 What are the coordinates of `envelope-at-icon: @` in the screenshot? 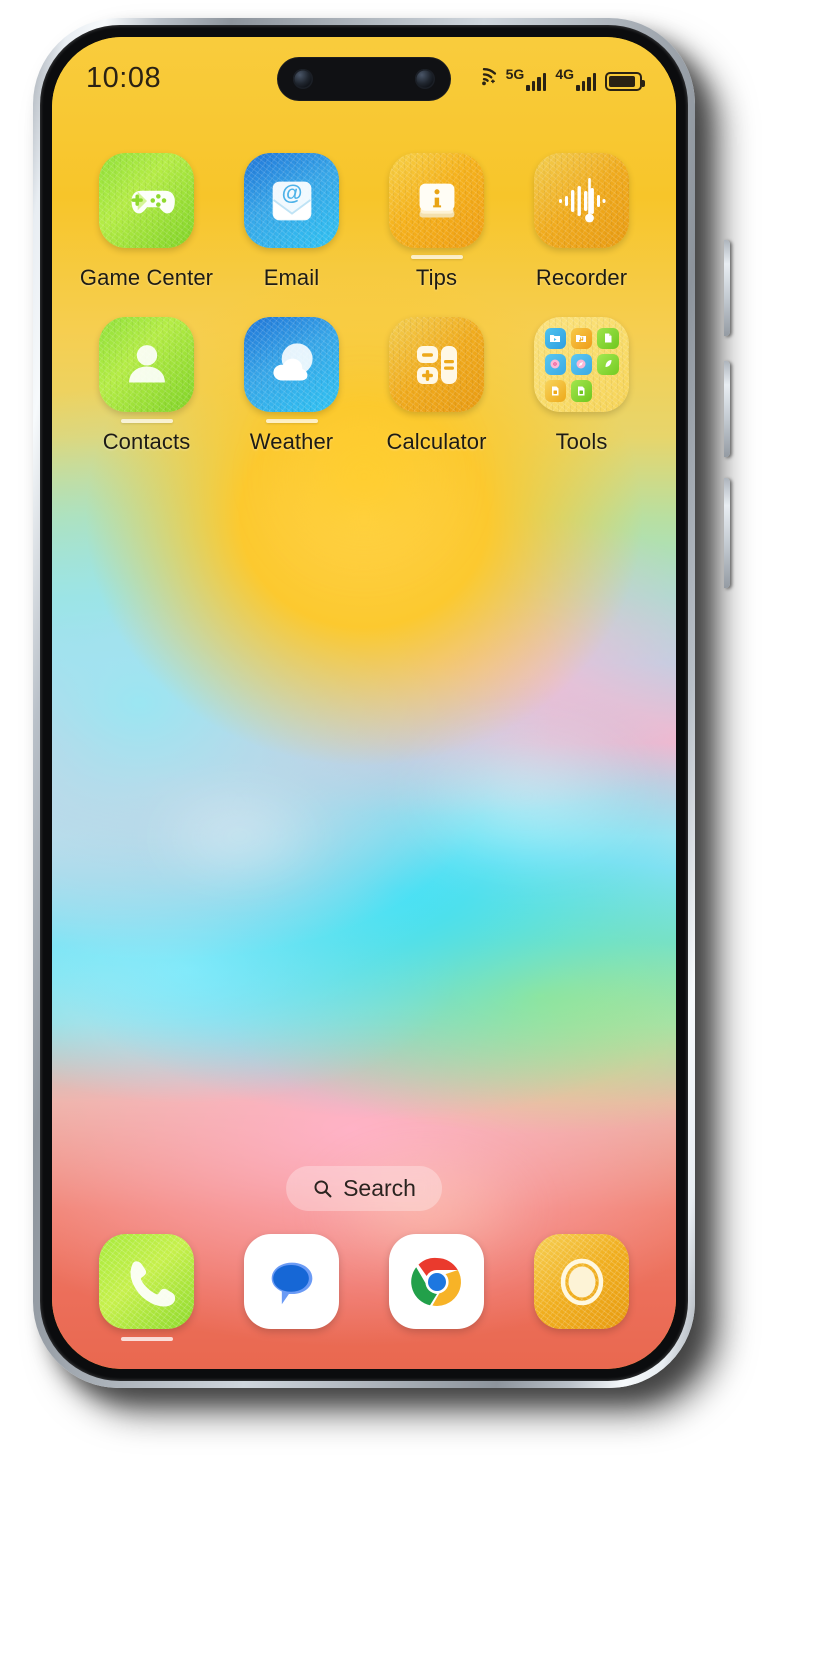 It's located at (291, 200).